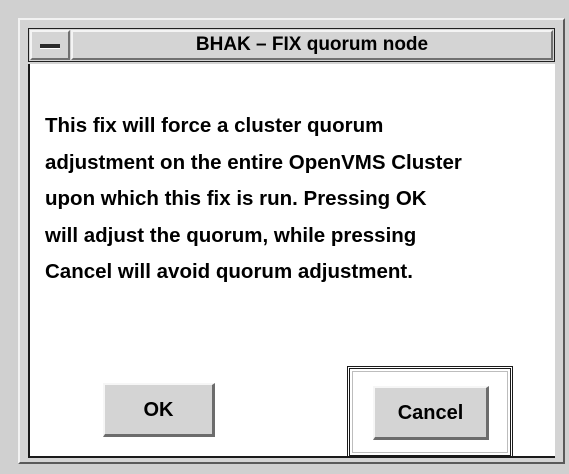 Image resolution: width=569 pixels, height=474 pixels. I want to click on window-title: BHAK – FIX quorum node, so click(312, 45).